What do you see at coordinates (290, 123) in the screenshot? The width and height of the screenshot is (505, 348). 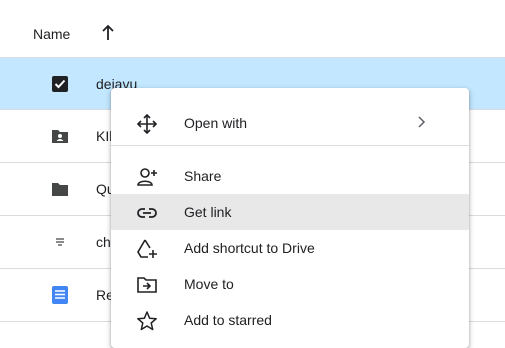 I see `menu-item-open-with: Open with` at bounding box center [290, 123].